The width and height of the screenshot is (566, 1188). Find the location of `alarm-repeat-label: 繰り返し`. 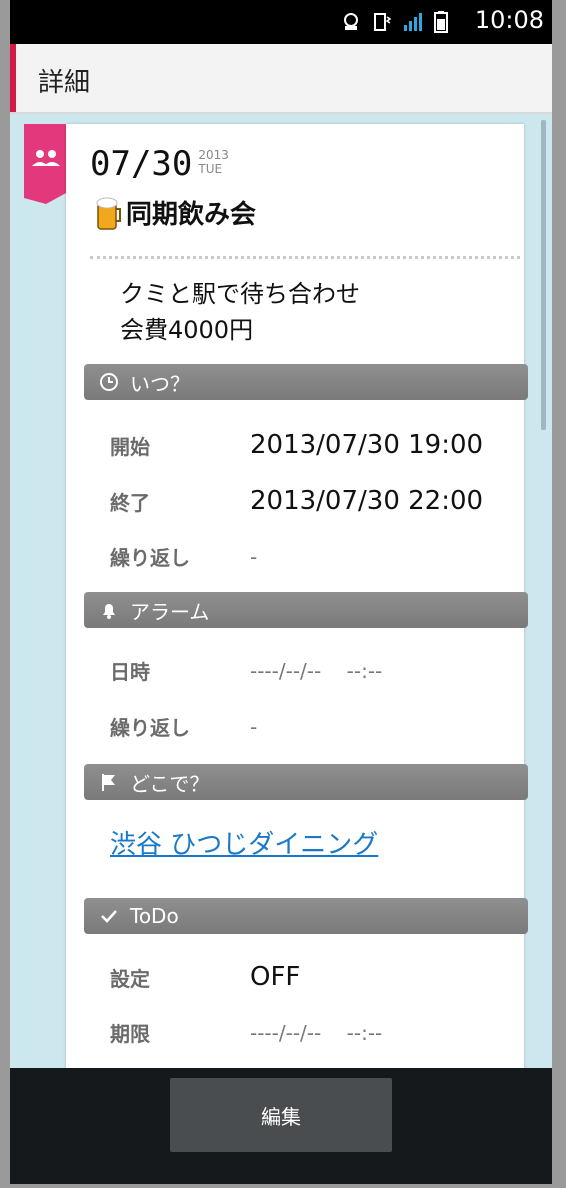

alarm-repeat-label: 繰り返し is located at coordinates (150, 728).